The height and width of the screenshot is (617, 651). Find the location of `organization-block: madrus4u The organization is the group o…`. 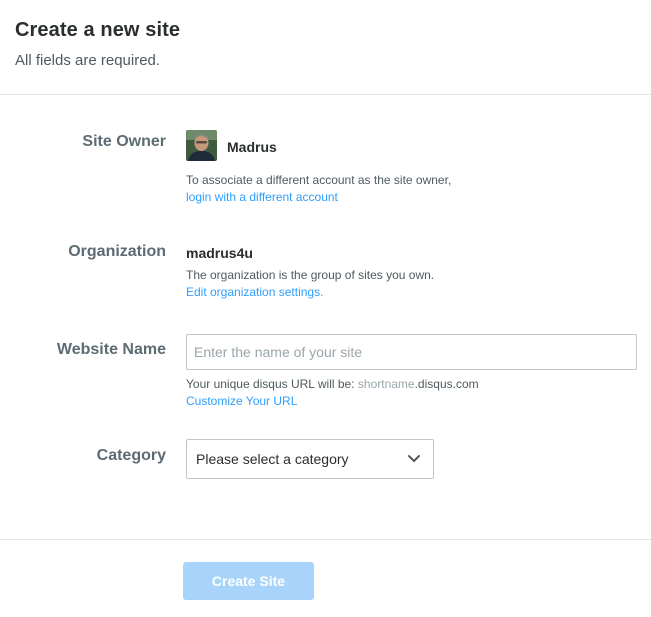

organization-block: madrus4u The organization is the group o… is located at coordinates (310, 273).